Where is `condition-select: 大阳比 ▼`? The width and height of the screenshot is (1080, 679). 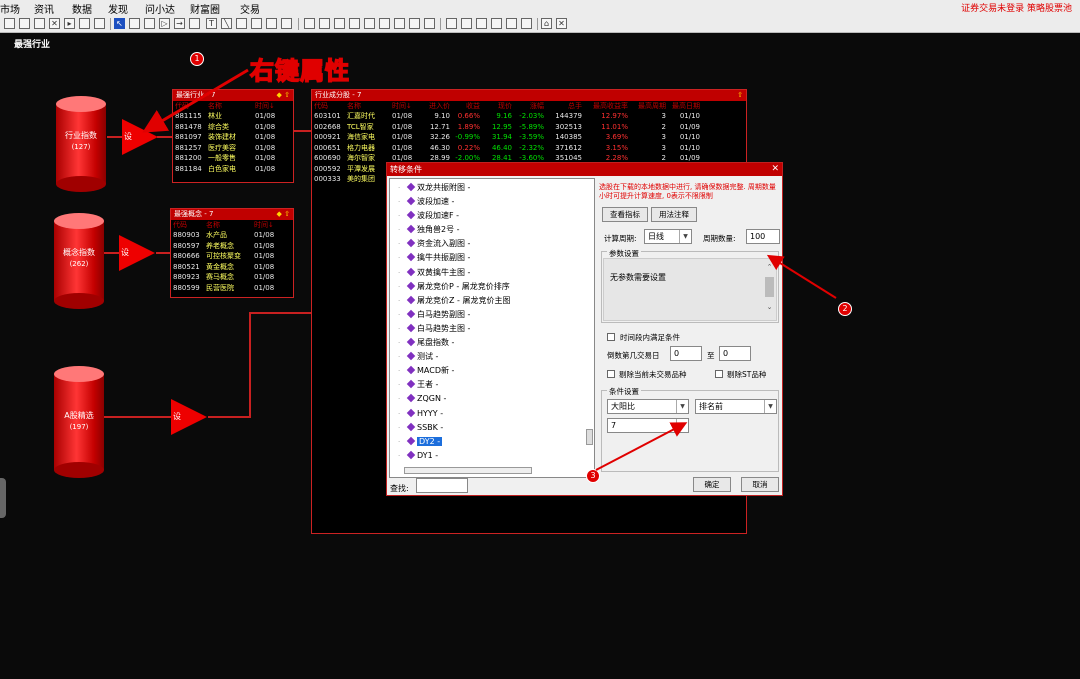 condition-select: 大阳比 ▼ is located at coordinates (648, 406).